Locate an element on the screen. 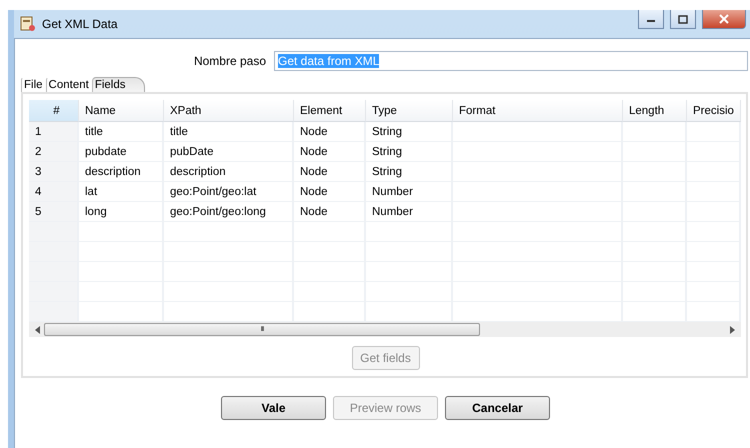  scroll-left-icon is located at coordinates (37, 330).